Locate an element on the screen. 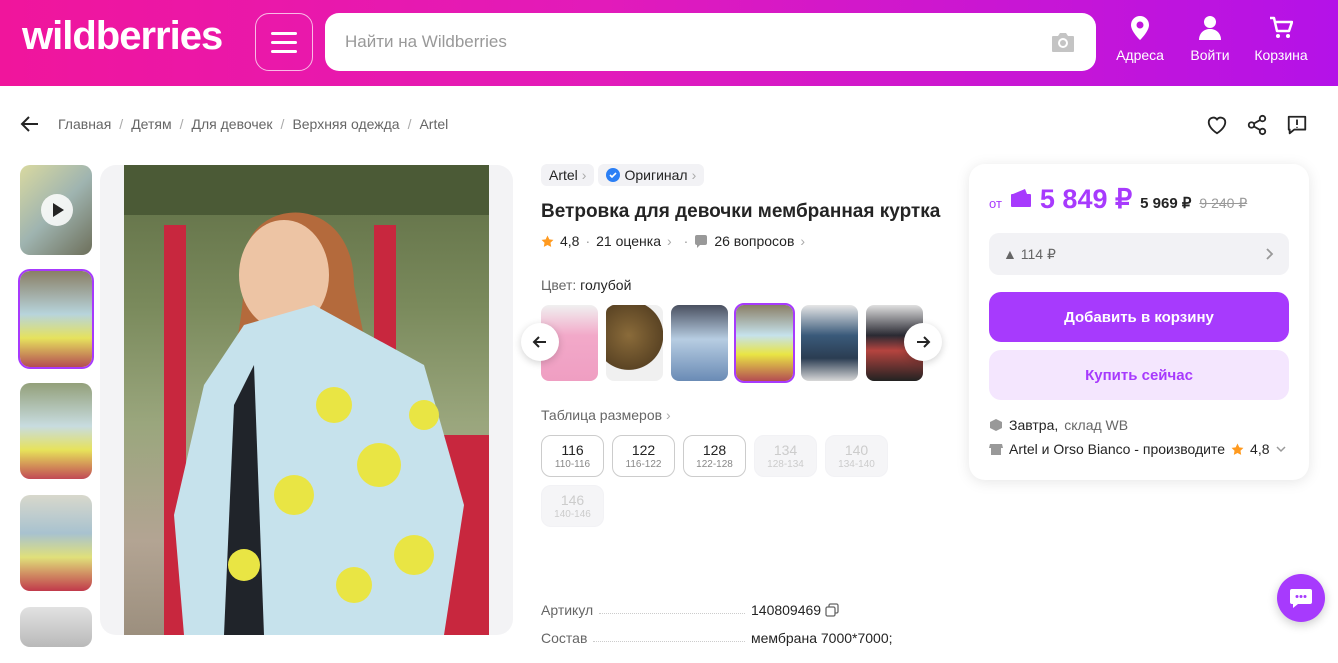 This screenshot has height=663, width=1338. reviews-link: 21 оценка is located at coordinates (628, 241).